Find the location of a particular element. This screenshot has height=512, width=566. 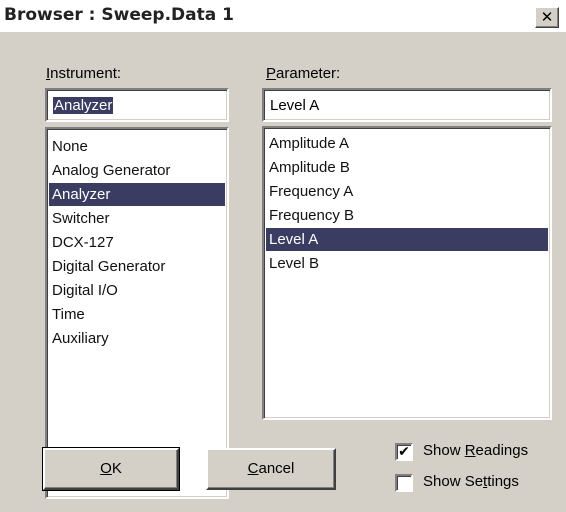

list-item: Time is located at coordinates (137, 314).